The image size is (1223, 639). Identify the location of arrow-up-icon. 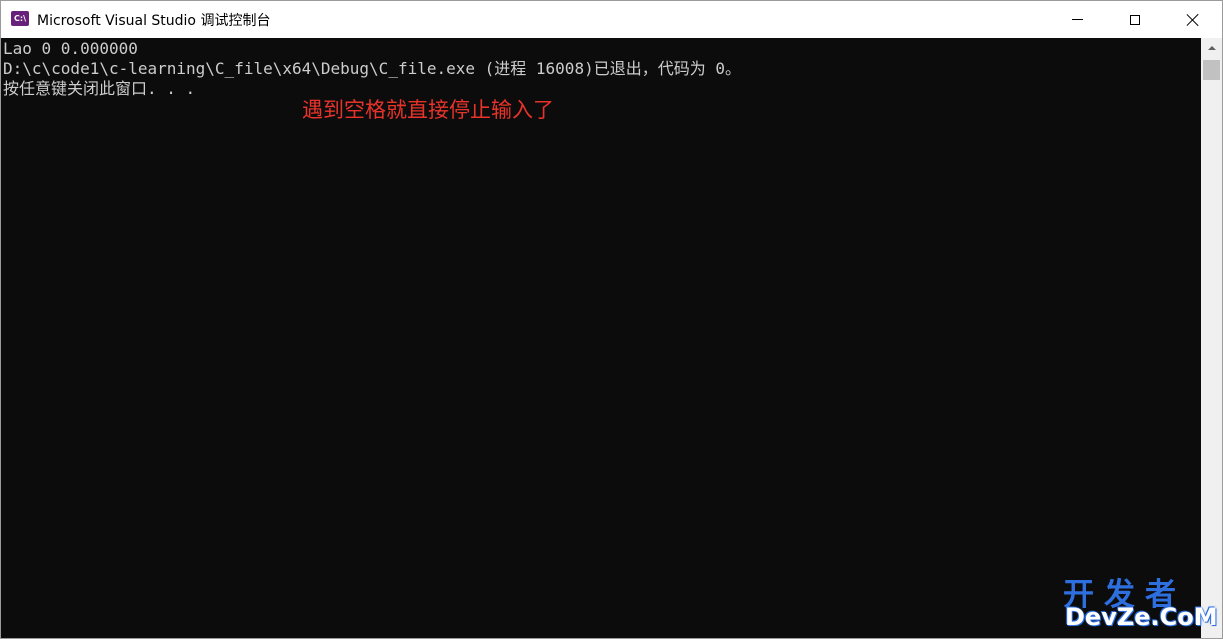
(1211, 48).